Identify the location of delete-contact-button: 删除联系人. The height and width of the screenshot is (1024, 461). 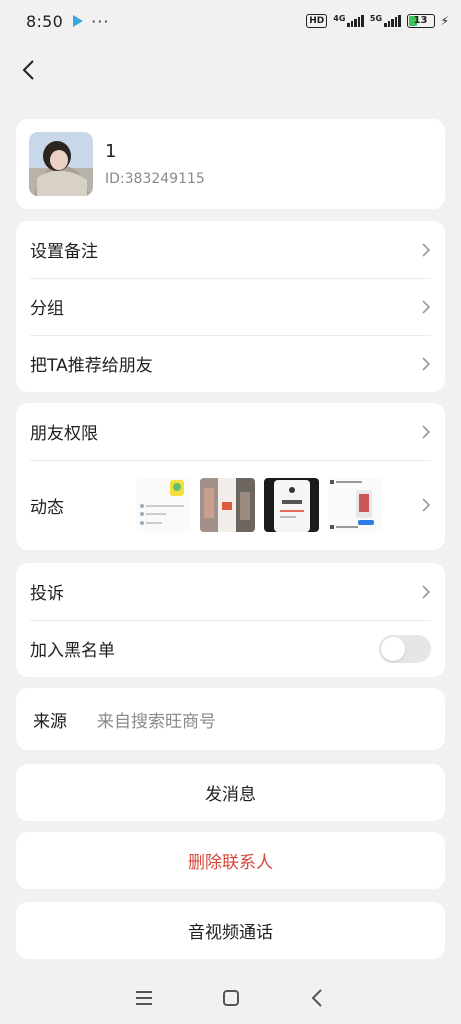
(230, 860).